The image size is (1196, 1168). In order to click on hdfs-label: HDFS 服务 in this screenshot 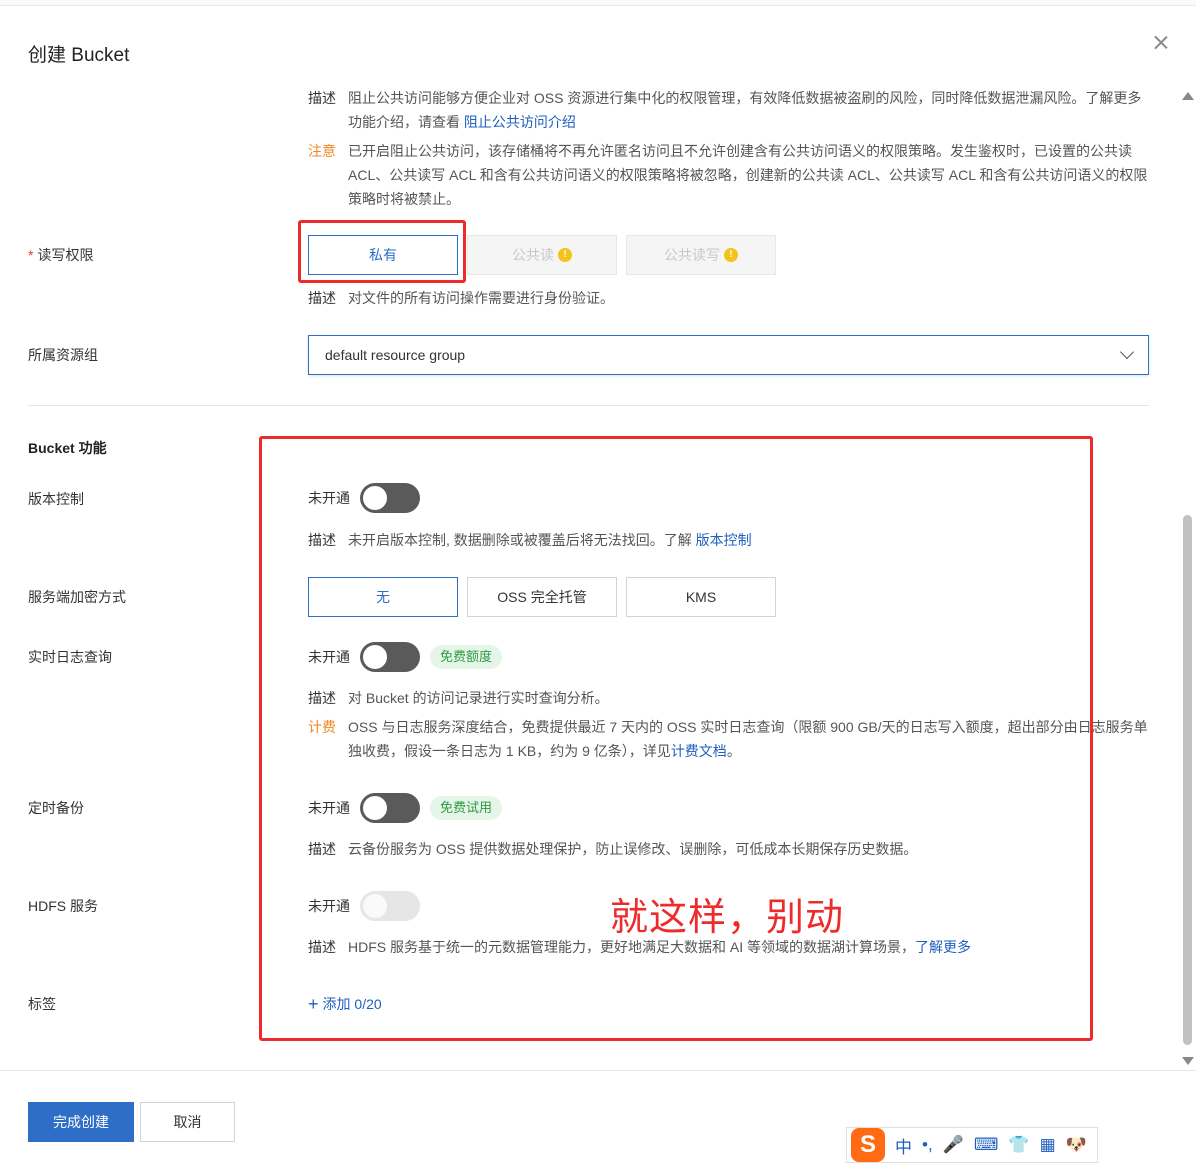, I will do `click(63, 906)`.